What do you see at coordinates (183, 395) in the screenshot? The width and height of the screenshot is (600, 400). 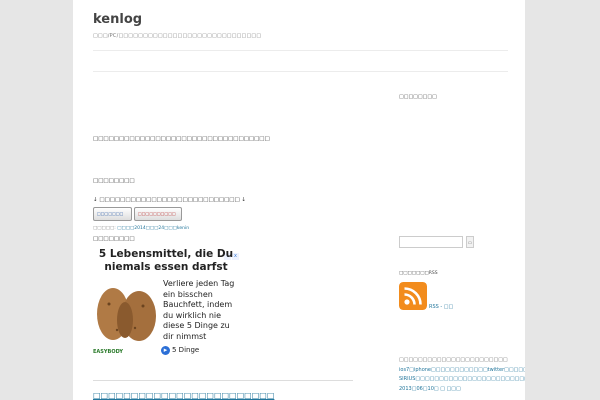 I see `next-post-title-link: □□□□□□□□□□□□□□□□□□□□□□□□` at bounding box center [183, 395].